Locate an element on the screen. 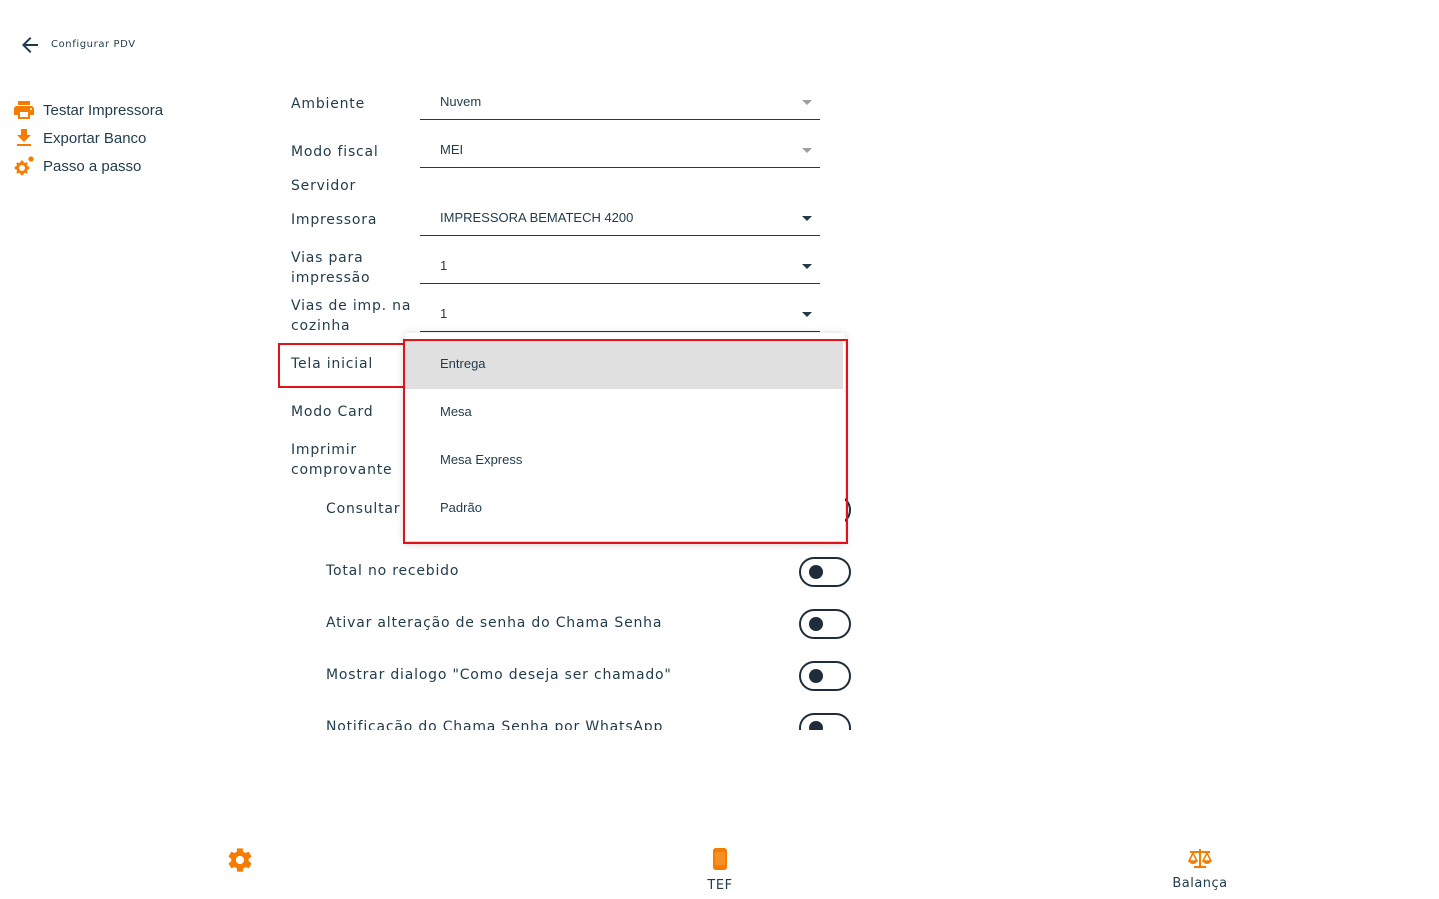  ambiente-label: Ambiente is located at coordinates (328, 104).